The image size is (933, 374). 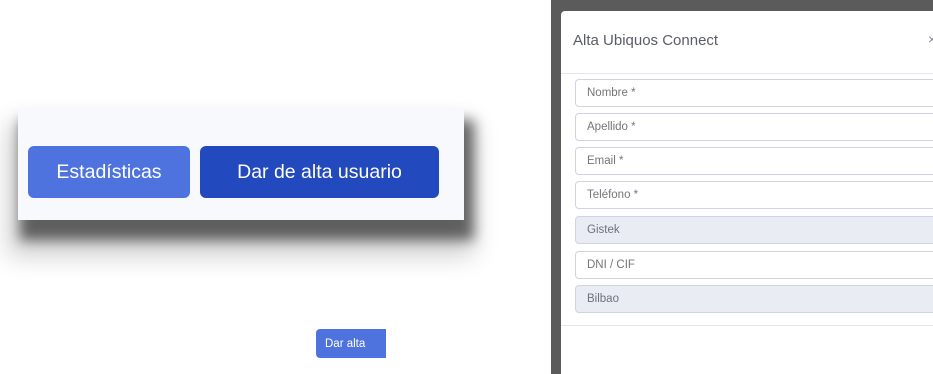 I want to click on first-name-field, so click(x=754, y=93).